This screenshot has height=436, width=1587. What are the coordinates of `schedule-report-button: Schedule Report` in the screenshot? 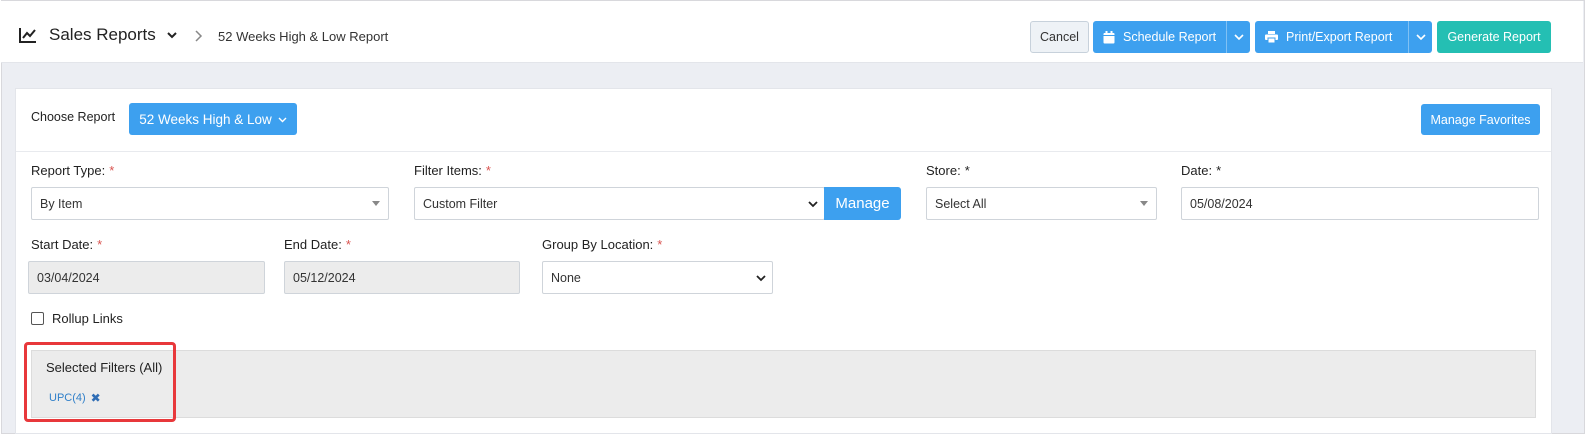 It's located at (1171, 37).